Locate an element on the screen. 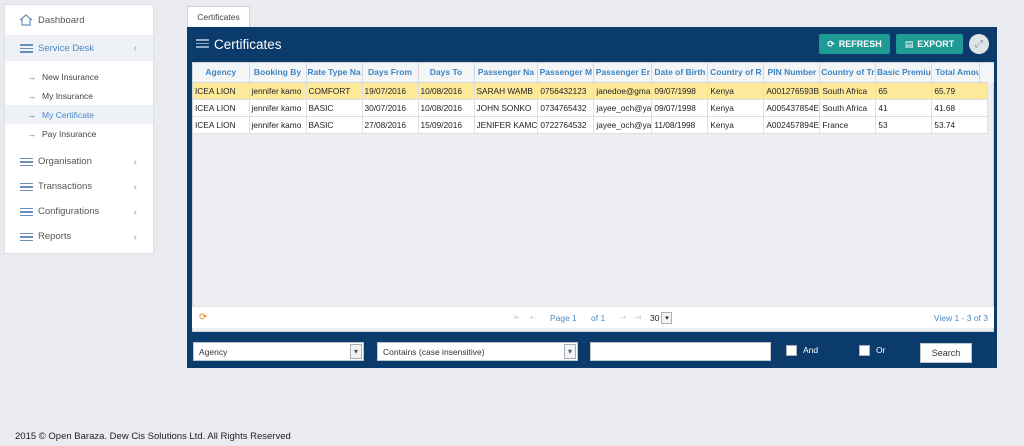  or-label: Or is located at coordinates (881, 350).